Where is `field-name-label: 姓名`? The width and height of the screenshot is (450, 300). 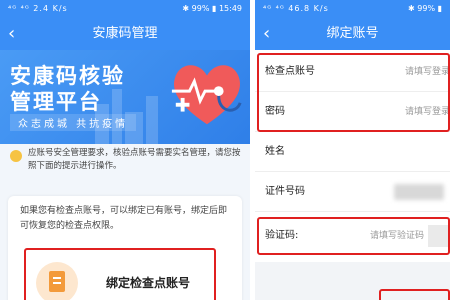
field-name-label: 姓名 is located at coordinates (275, 151).